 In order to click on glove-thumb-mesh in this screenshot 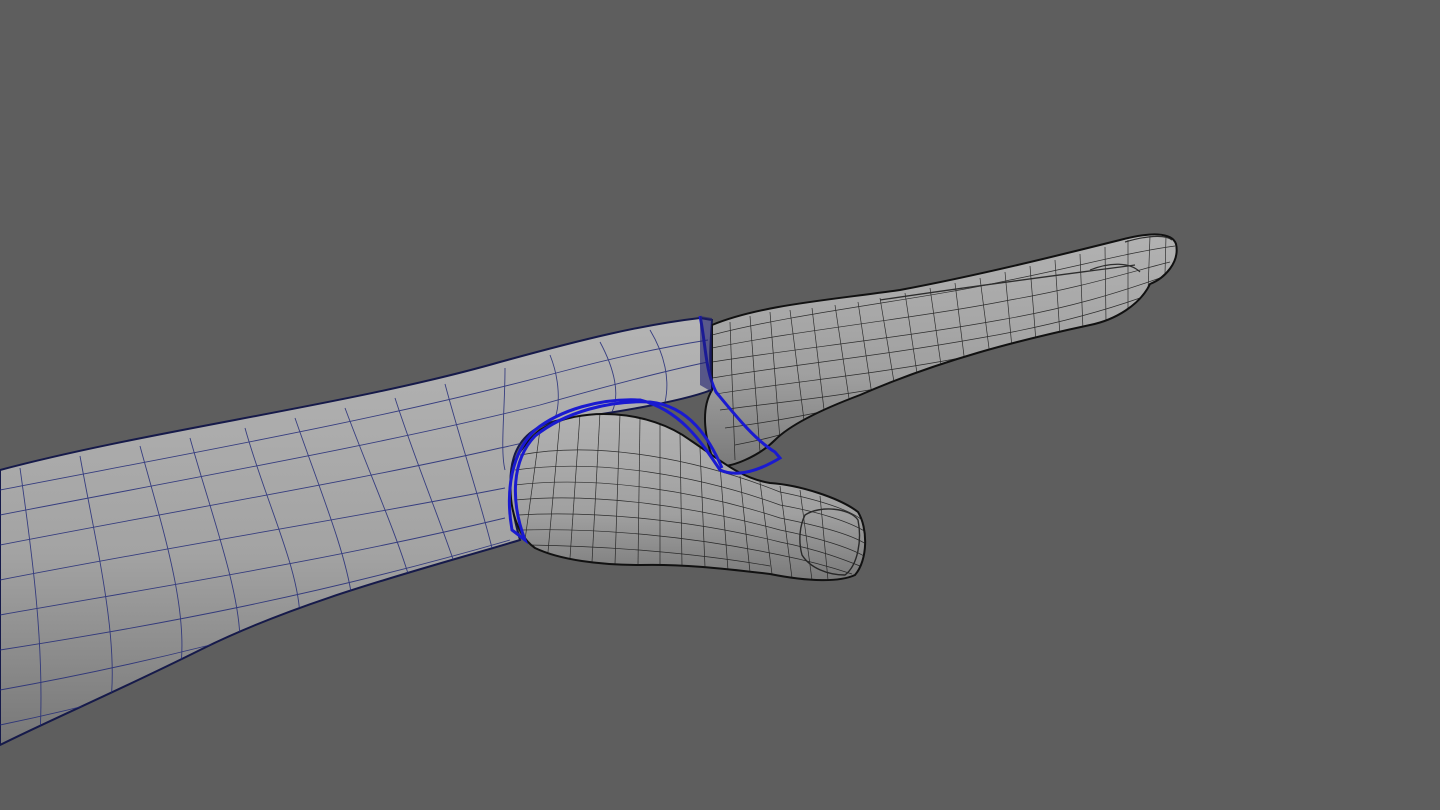, I will do `click(688, 497)`.